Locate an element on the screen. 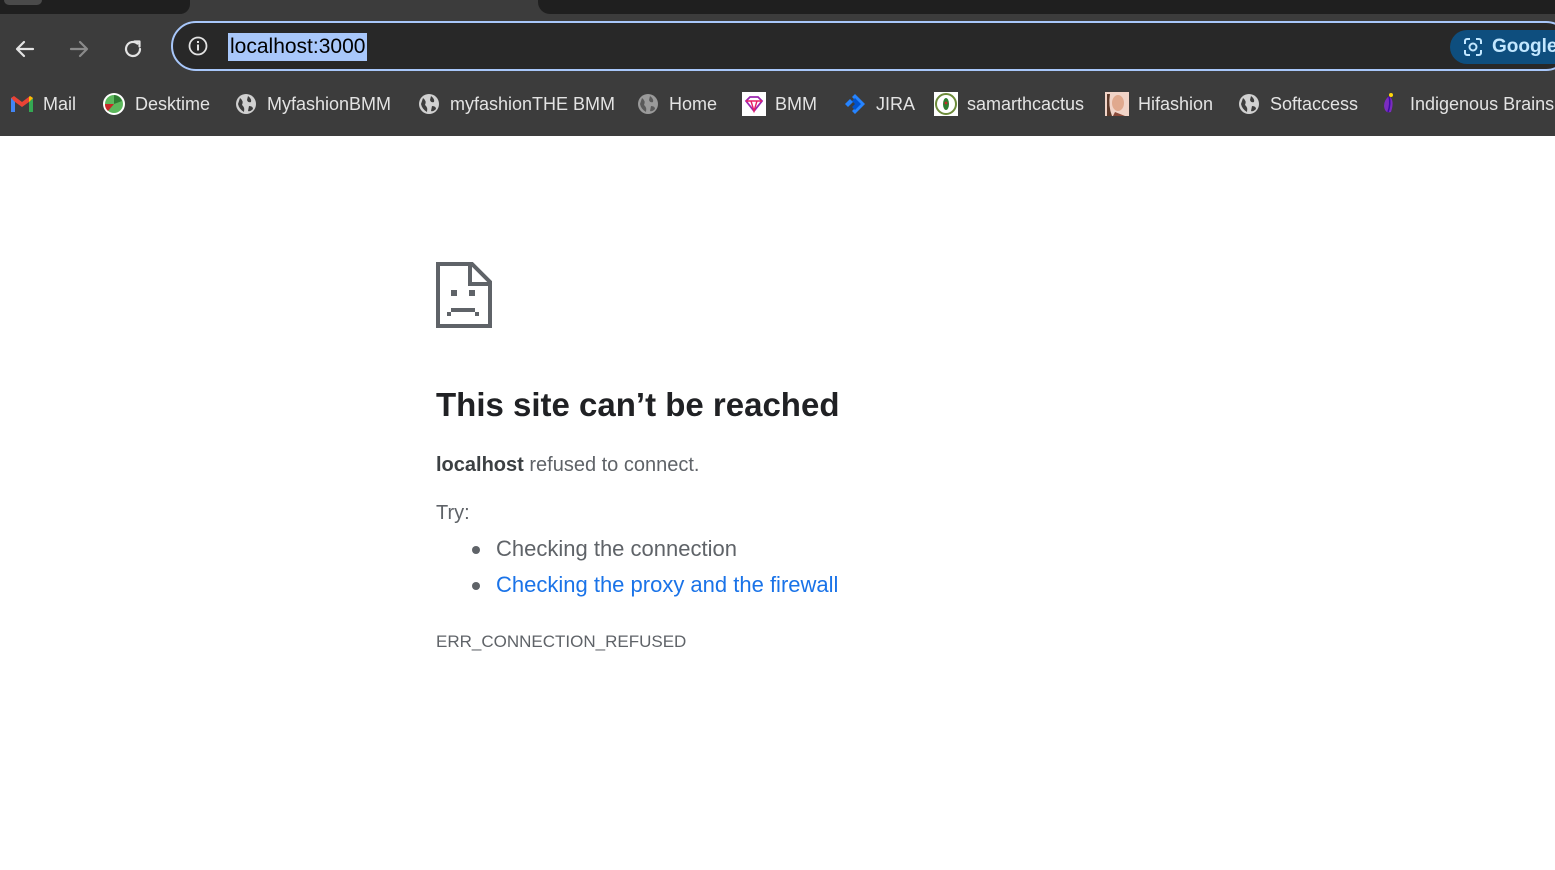 Image resolution: width=1555 pixels, height=870 pixels. google-lens-icon is located at coordinates (1473, 47).